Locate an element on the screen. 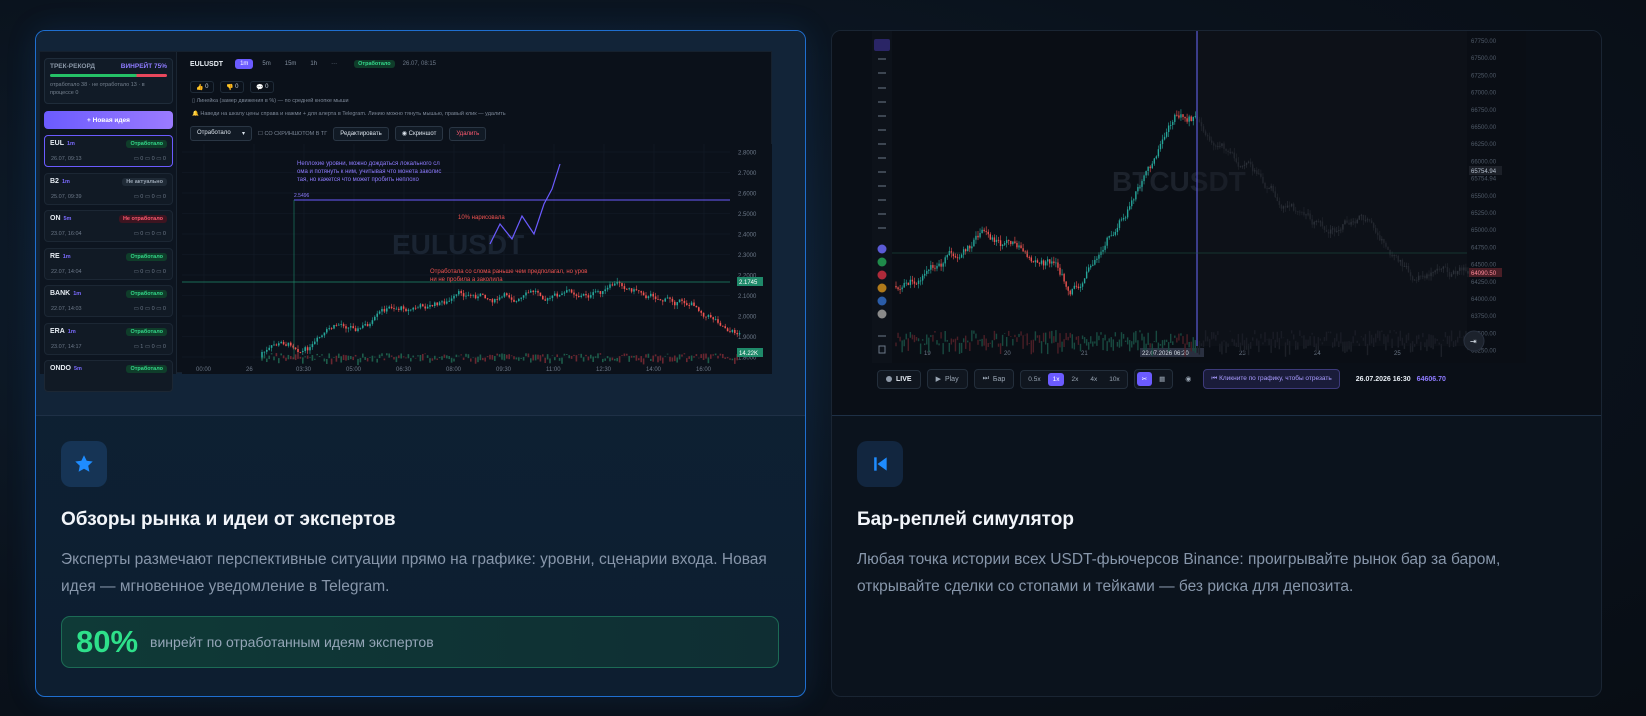 Image resolution: width=1646 pixels, height=716 pixels. play-button: ▶ Play is located at coordinates (947, 379).